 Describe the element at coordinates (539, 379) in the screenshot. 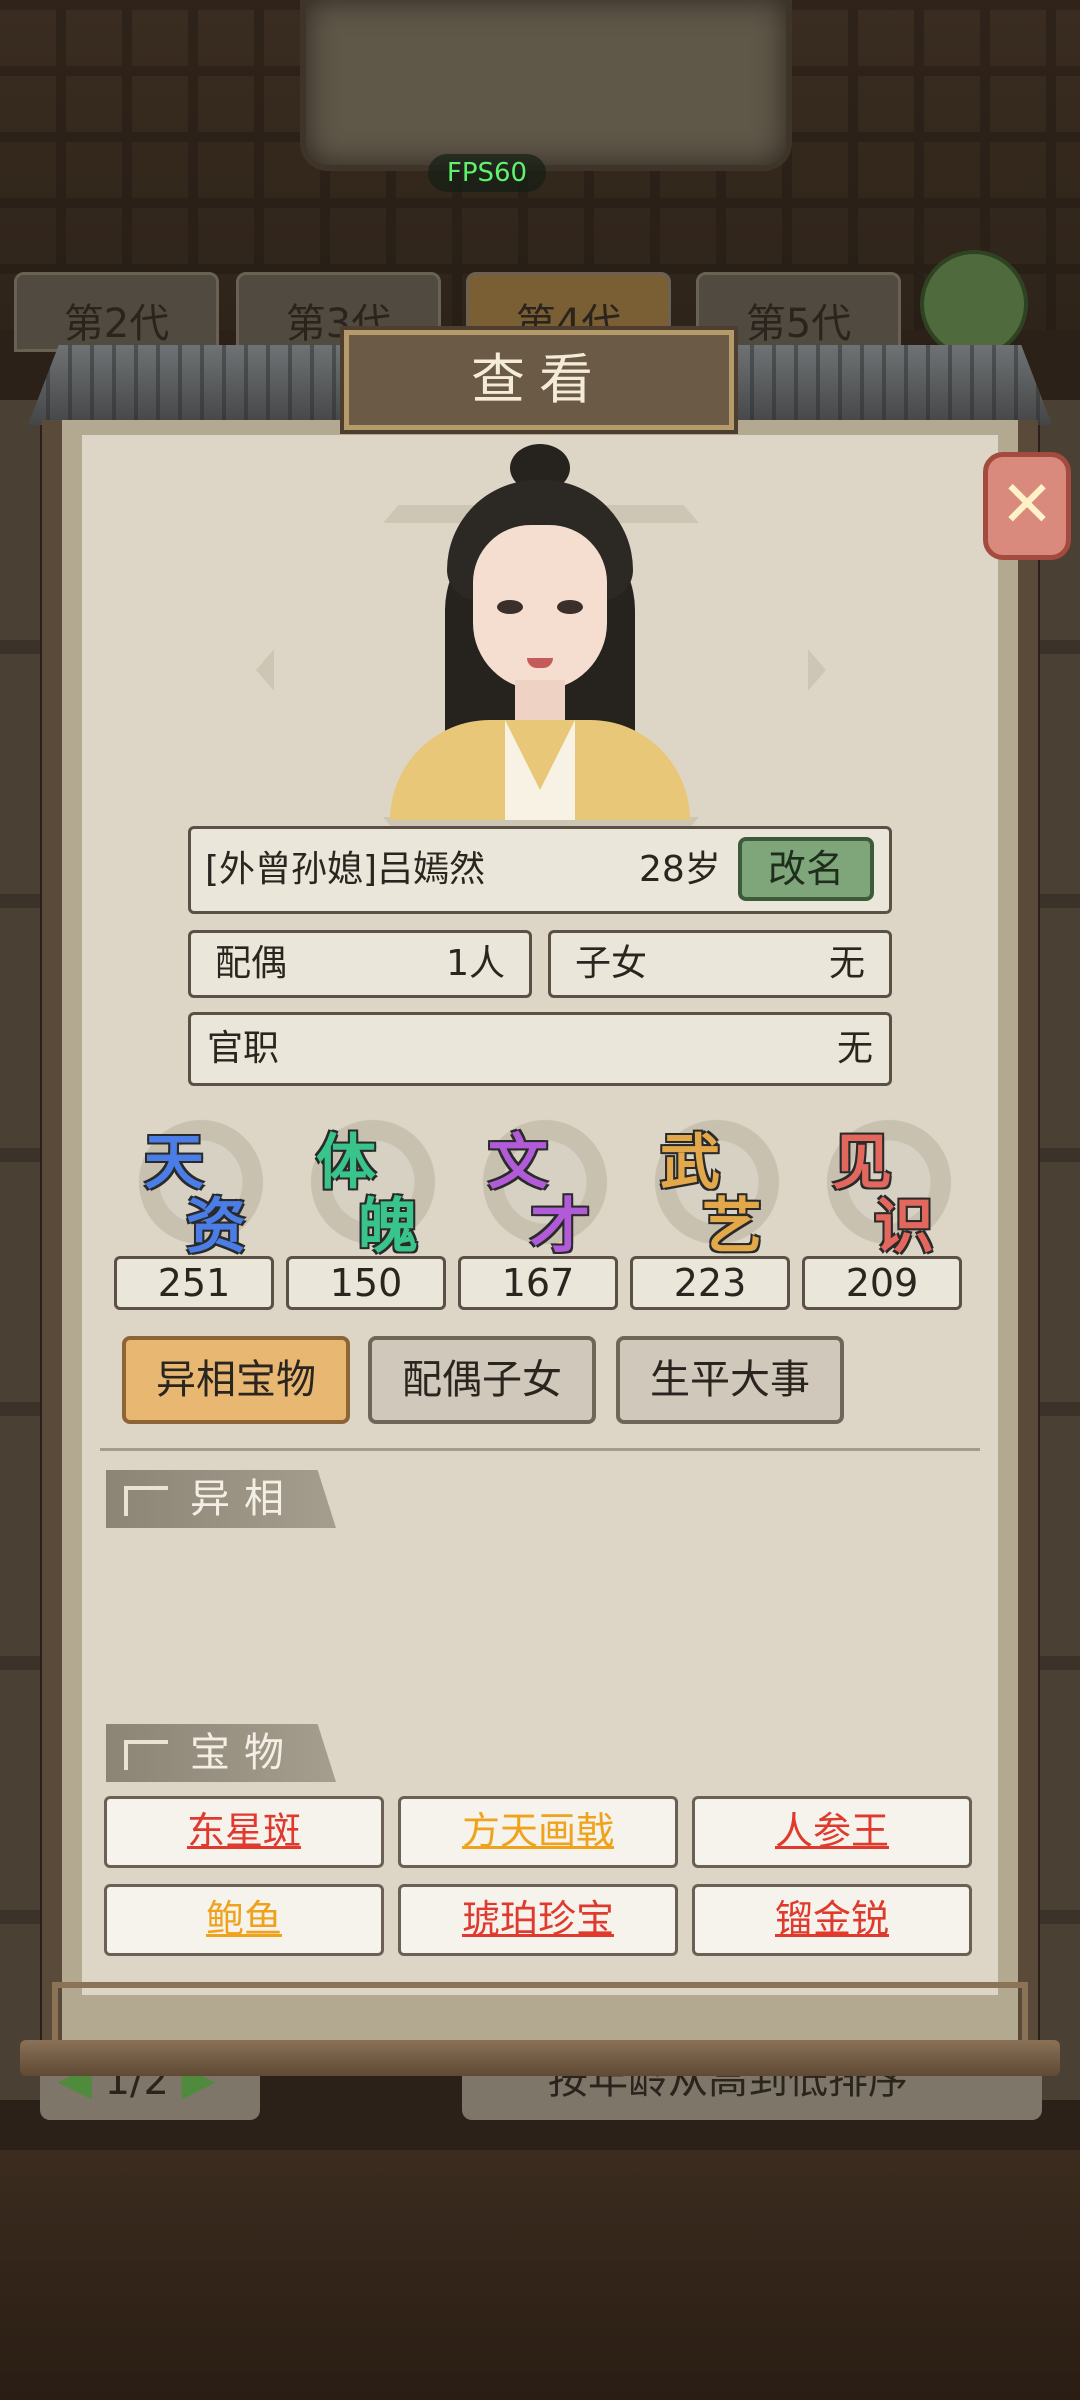

I see `panel-title: 查看` at that location.